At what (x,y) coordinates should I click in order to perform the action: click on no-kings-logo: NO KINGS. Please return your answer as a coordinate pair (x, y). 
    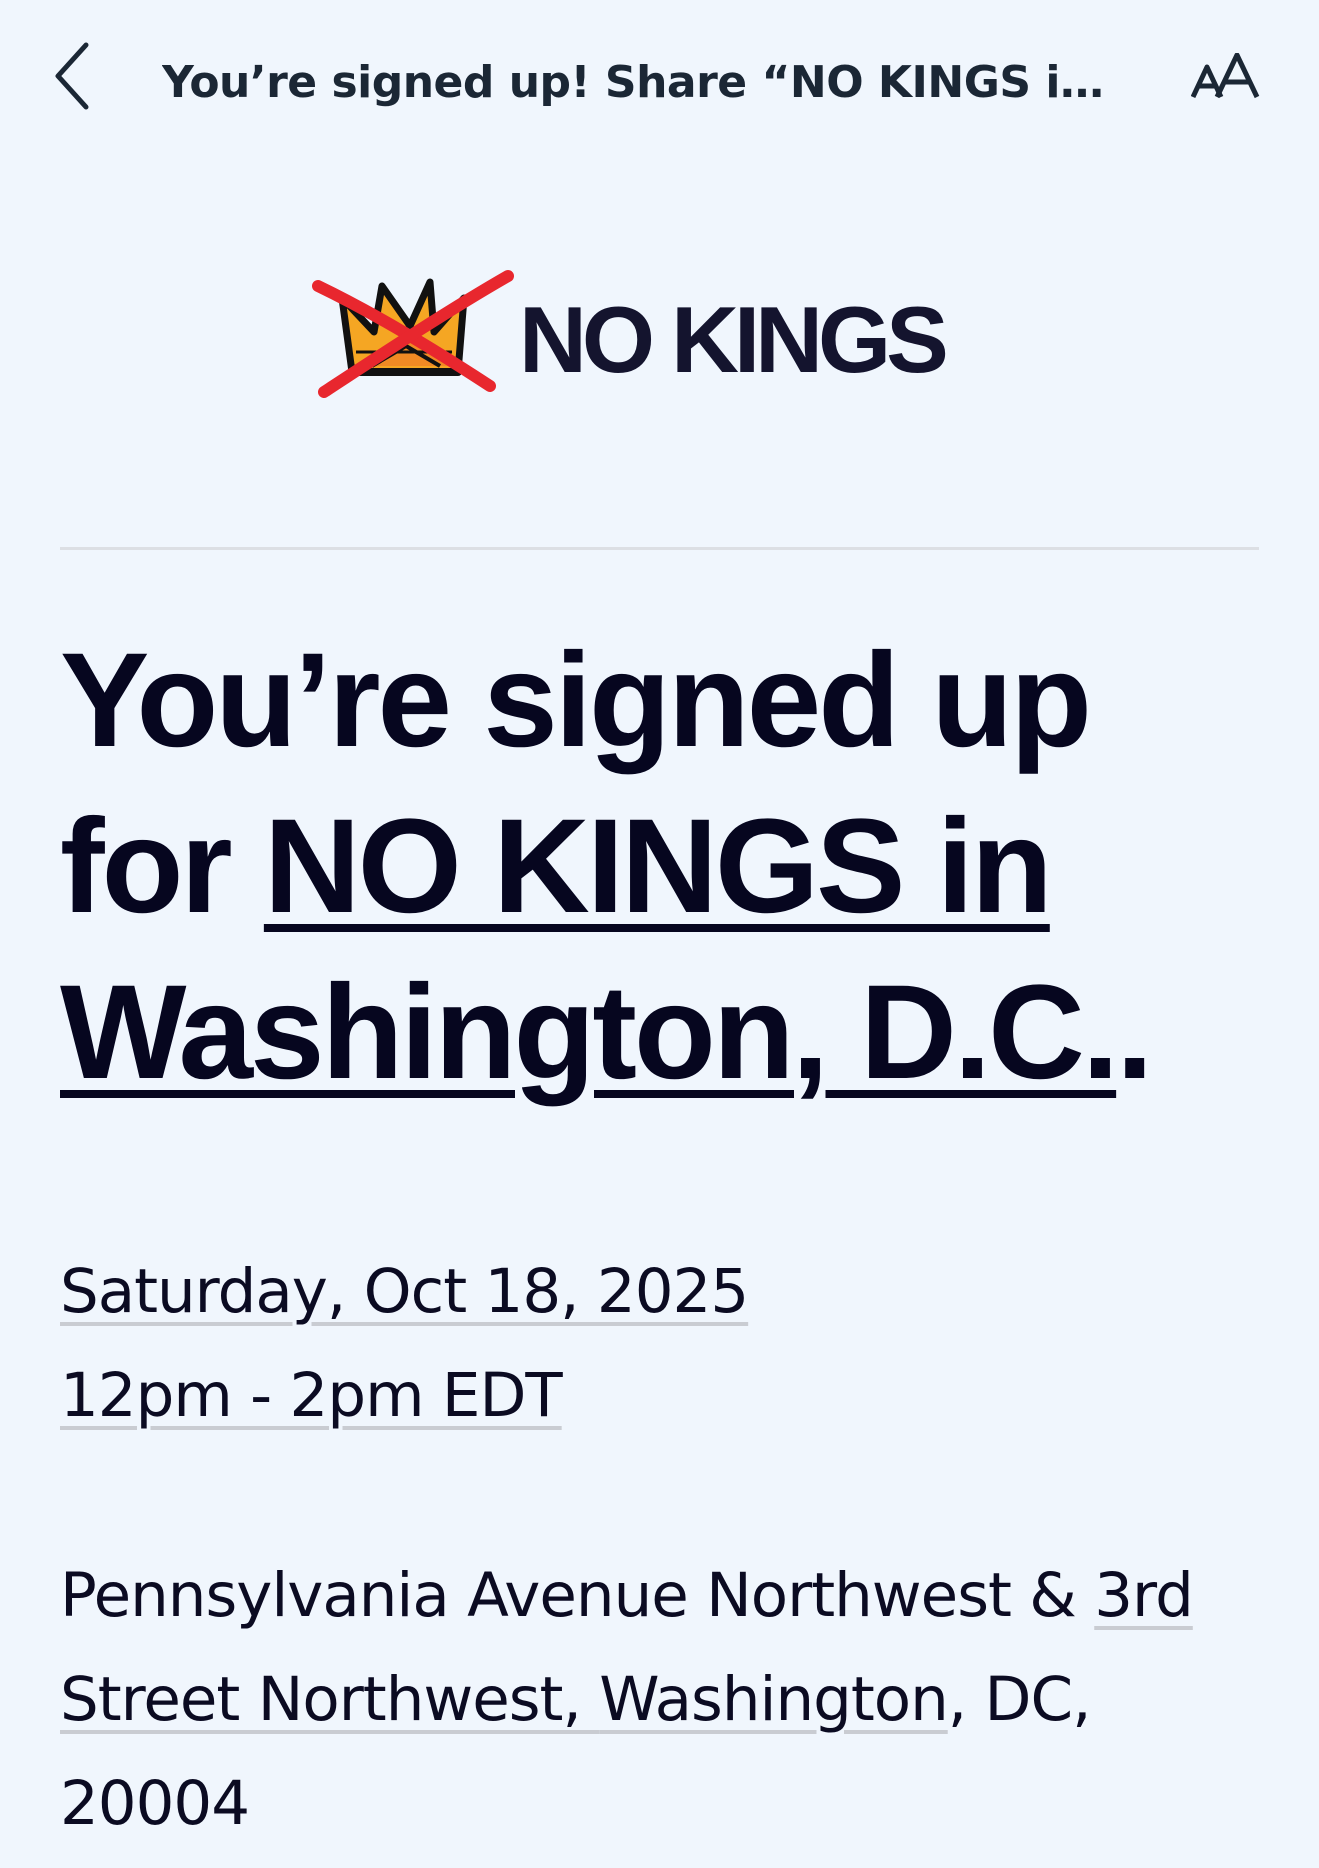
    Looking at the image, I should click on (662, 333).